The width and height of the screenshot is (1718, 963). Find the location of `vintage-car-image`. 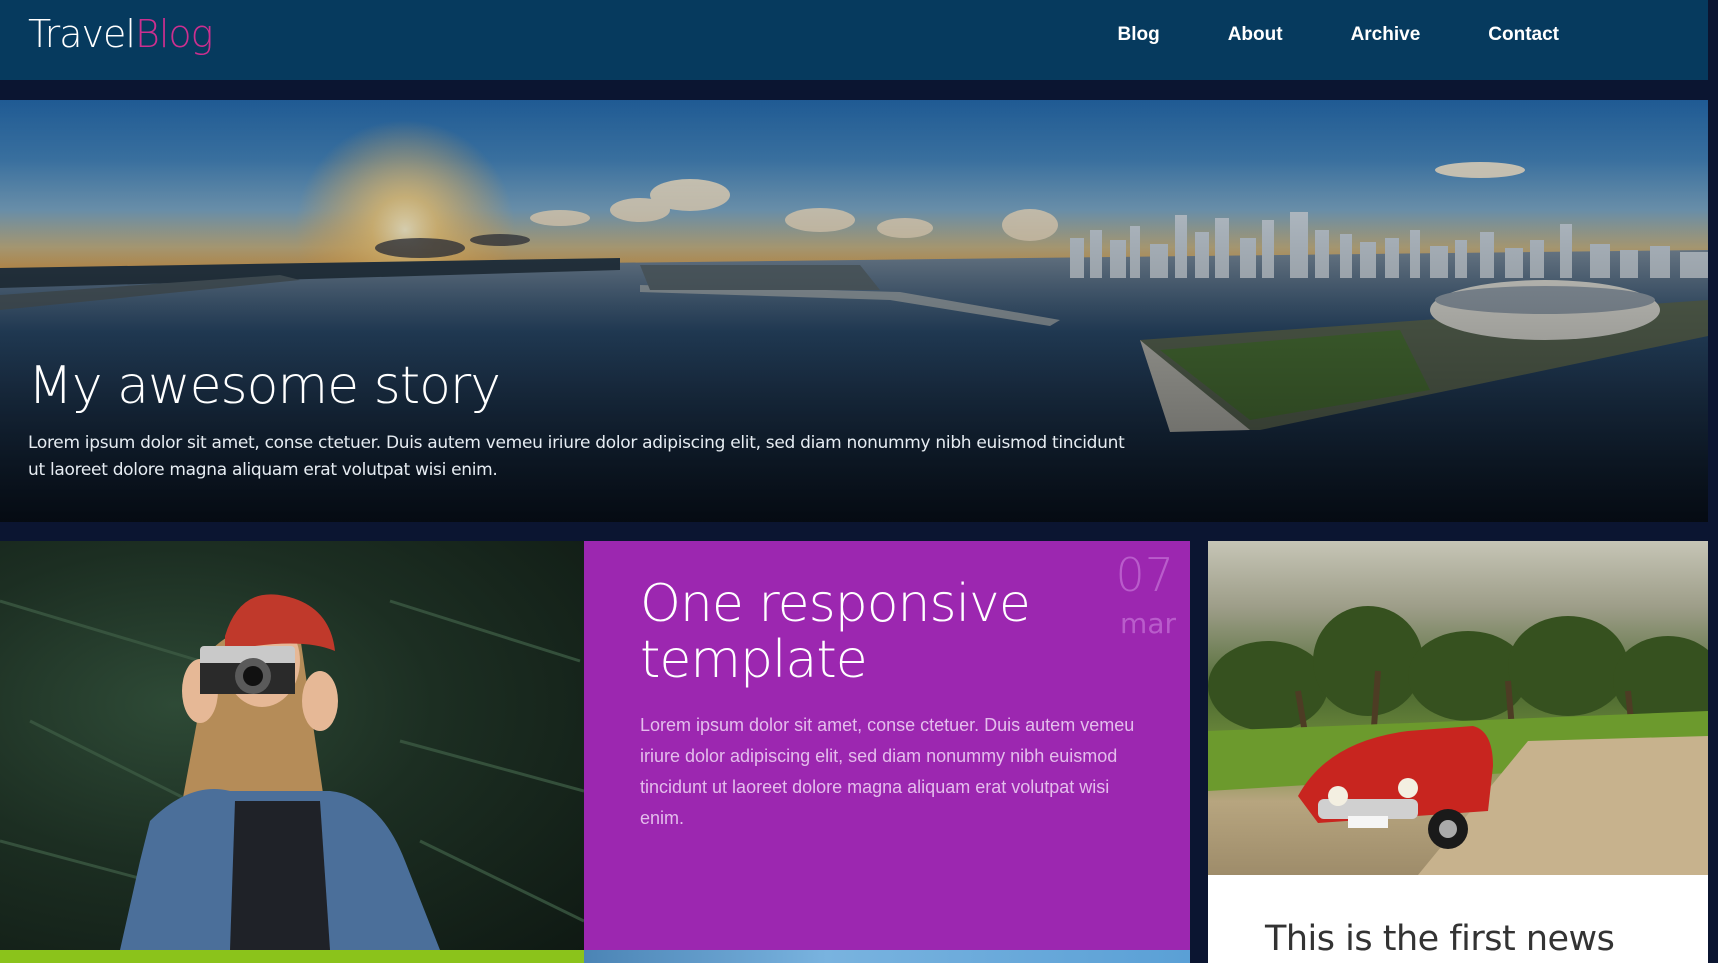

vintage-car-image is located at coordinates (1458, 740).